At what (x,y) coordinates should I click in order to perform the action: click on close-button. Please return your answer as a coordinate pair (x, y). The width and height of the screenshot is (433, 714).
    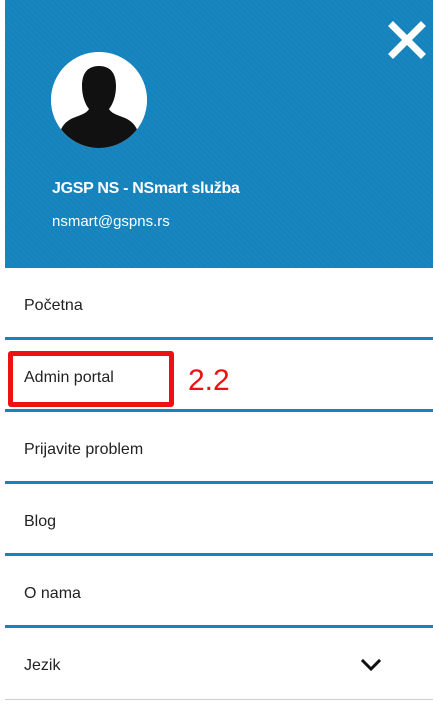
    Looking at the image, I should click on (407, 40).